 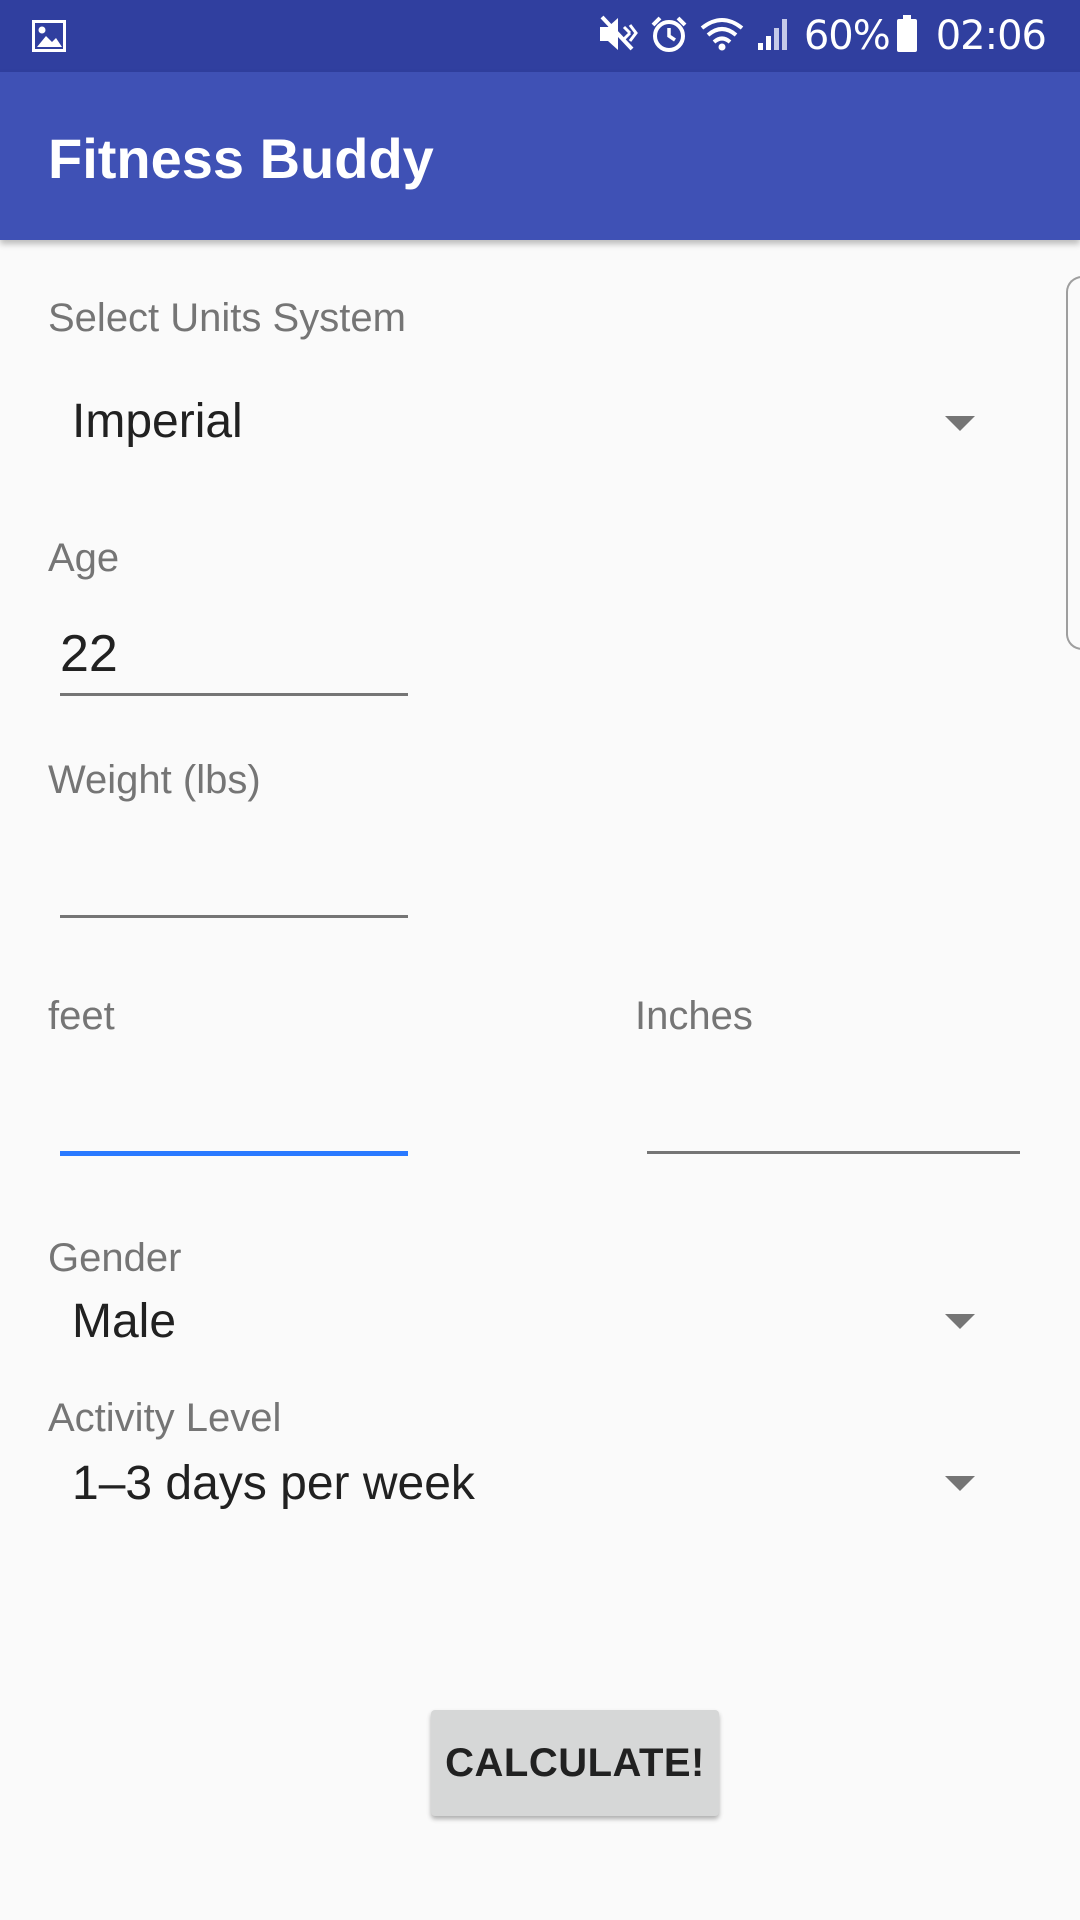 I want to click on wifi-icon, so click(x=722, y=36).